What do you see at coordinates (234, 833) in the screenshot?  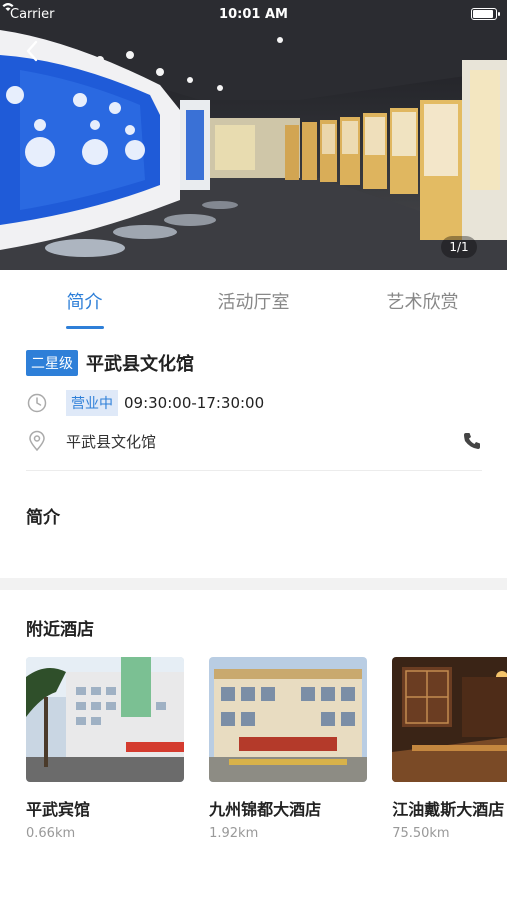 I see `hotel-distance: 1.92km` at bounding box center [234, 833].